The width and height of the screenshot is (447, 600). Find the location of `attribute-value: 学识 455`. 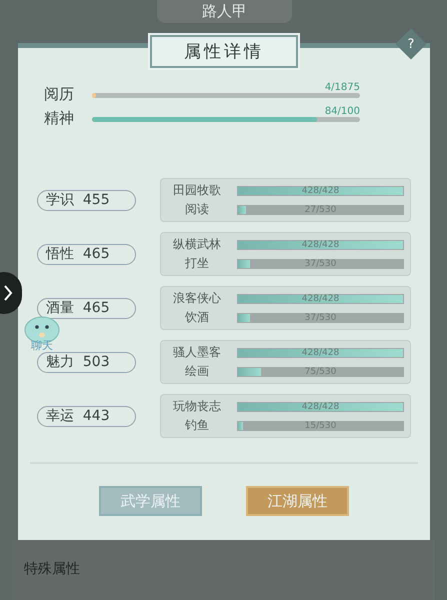

attribute-value: 学识 455 is located at coordinates (86, 200).